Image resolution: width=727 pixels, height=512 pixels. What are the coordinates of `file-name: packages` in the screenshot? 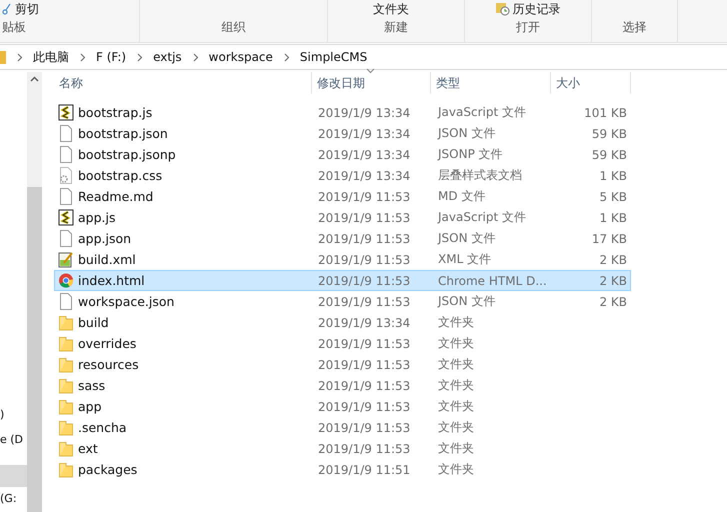 It's located at (108, 469).